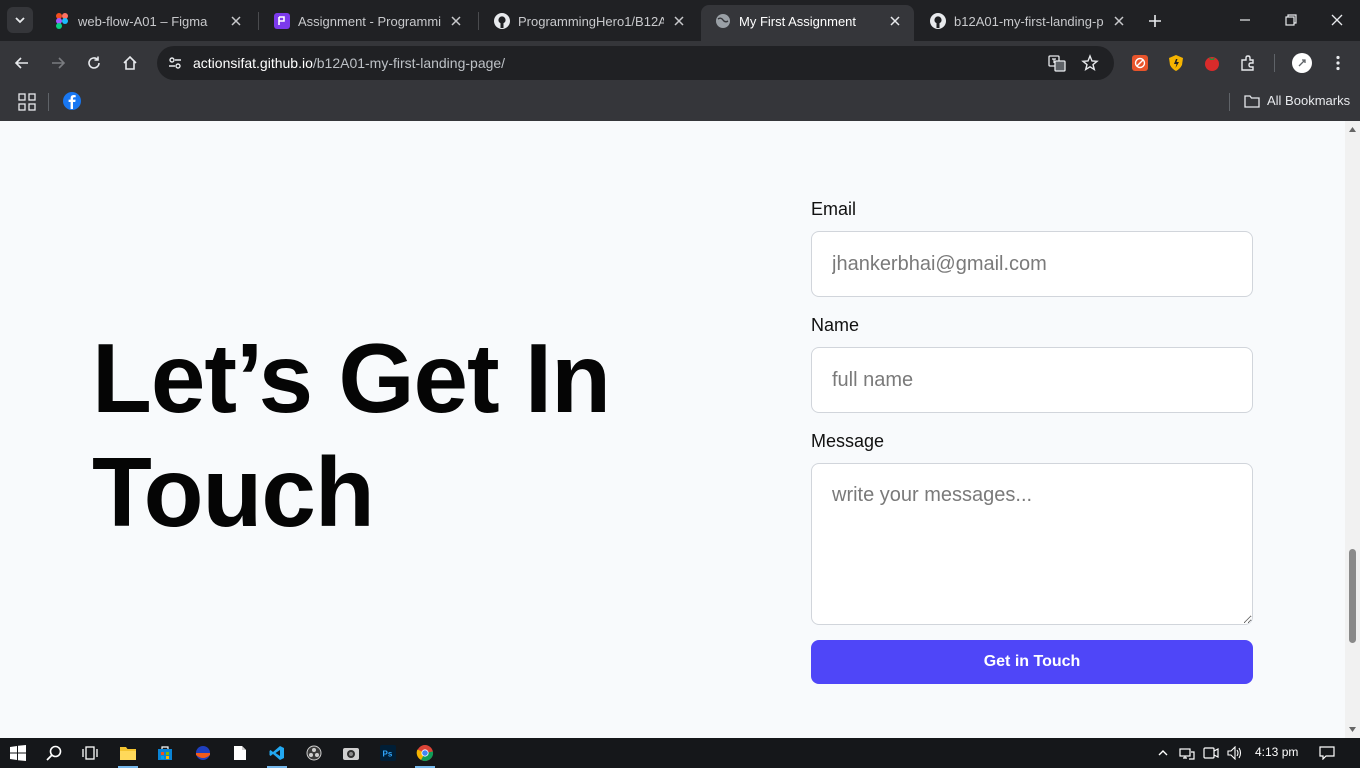 Image resolution: width=1360 pixels, height=768 pixels. What do you see at coordinates (314, 753) in the screenshot?
I see `obs-icon` at bounding box center [314, 753].